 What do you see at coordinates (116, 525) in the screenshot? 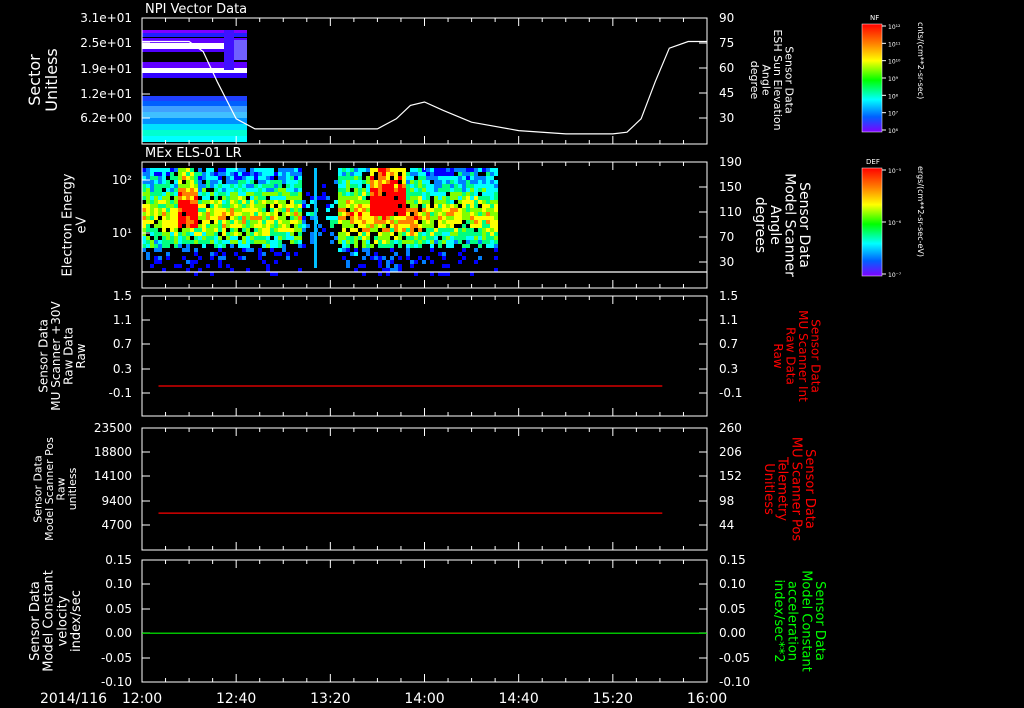
I see `y-tick-label: 4700` at bounding box center [116, 525].